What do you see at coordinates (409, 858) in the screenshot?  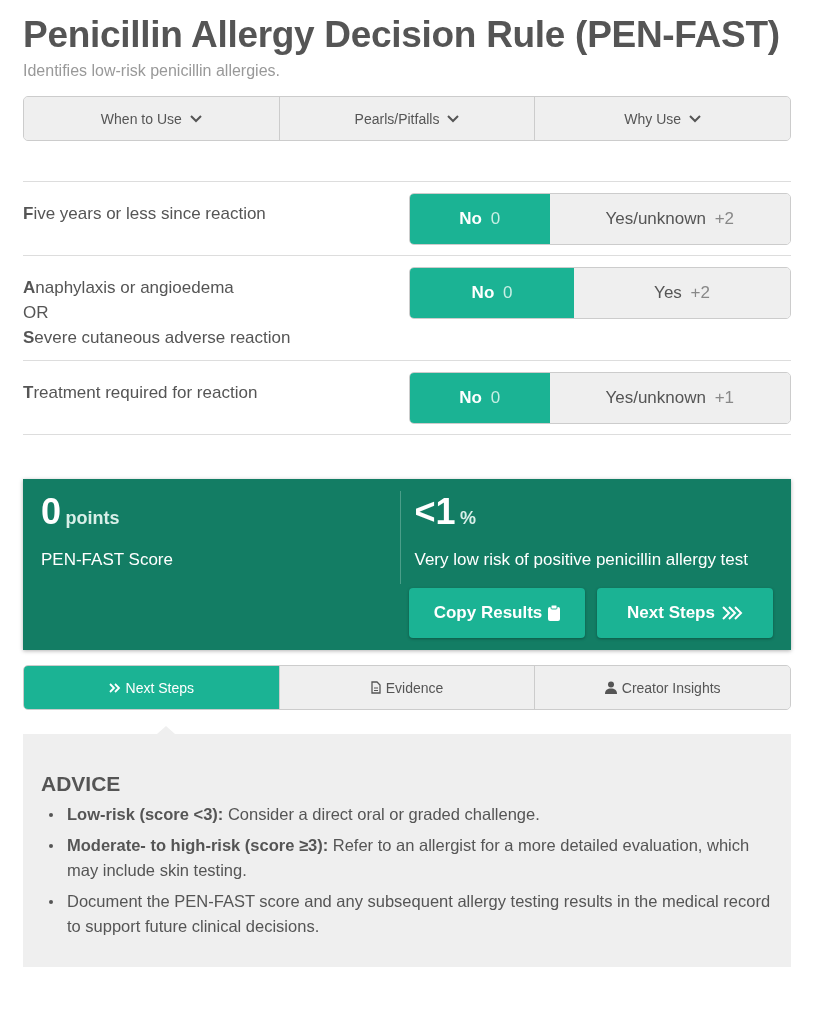 I see `advice-item: Moderate- to high-risk (score ≥3): Refer to an allergist for a more detailed evaluation, which may include skin testing.` at bounding box center [409, 858].